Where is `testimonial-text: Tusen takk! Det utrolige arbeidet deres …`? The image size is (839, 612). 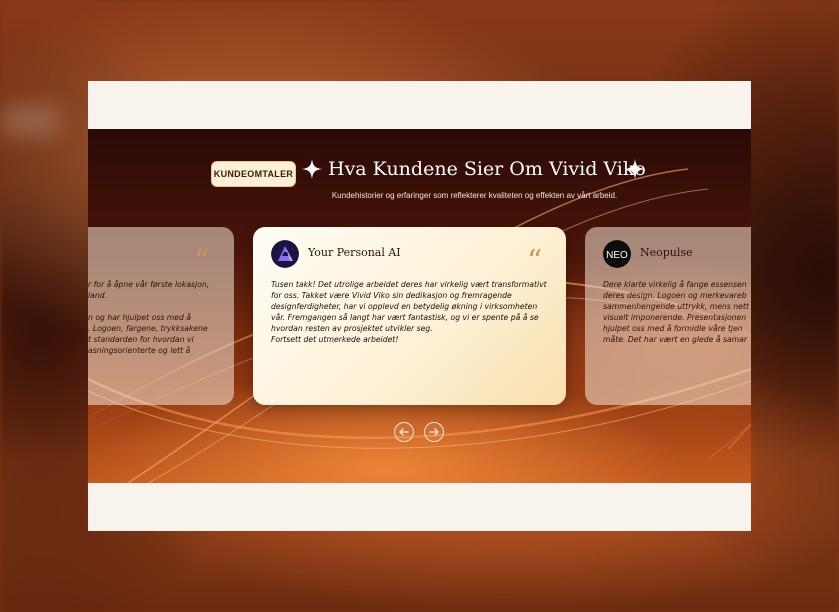 testimonial-text: Tusen takk! Det utrolige arbeidet deres … is located at coordinates (409, 312).